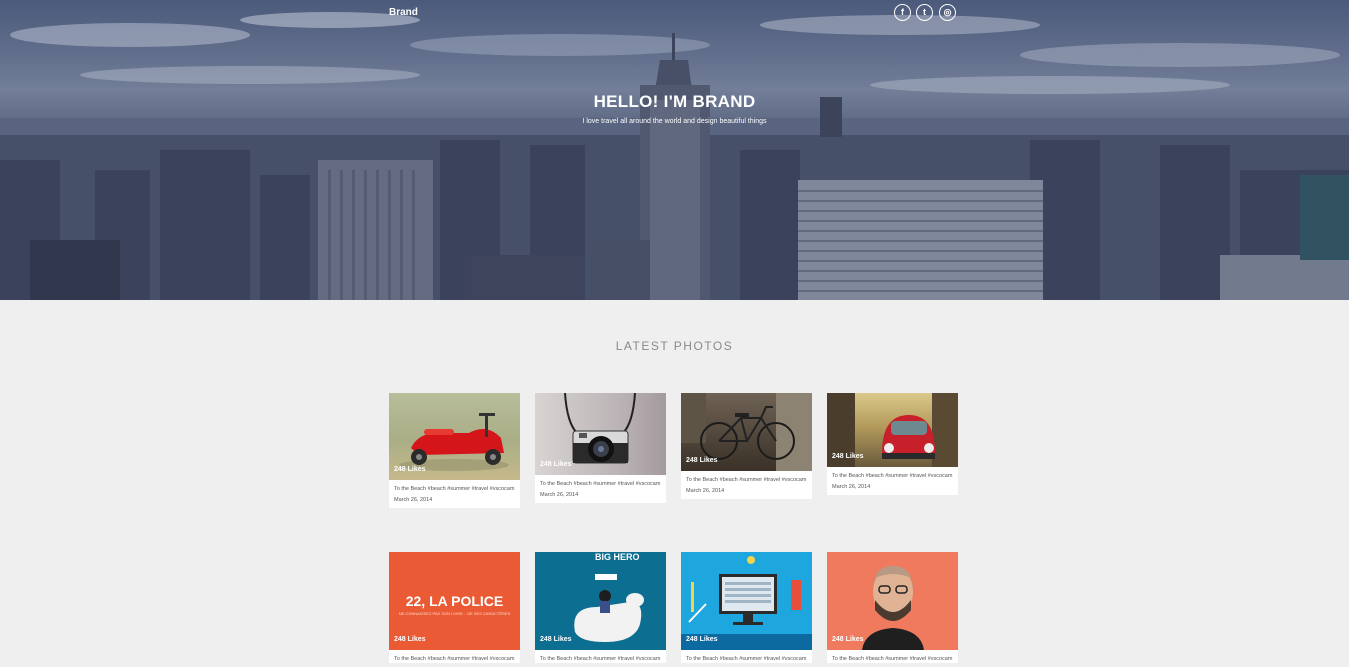 The width and height of the screenshot is (1349, 667). Describe the element at coordinates (746, 601) in the screenshot. I see `photo-workspace-illustration: 248 Likes` at that location.